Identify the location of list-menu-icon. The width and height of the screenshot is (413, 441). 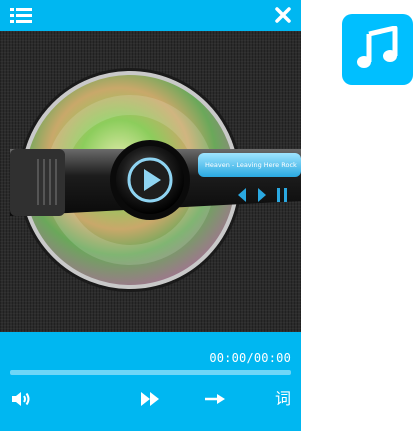
(21, 15).